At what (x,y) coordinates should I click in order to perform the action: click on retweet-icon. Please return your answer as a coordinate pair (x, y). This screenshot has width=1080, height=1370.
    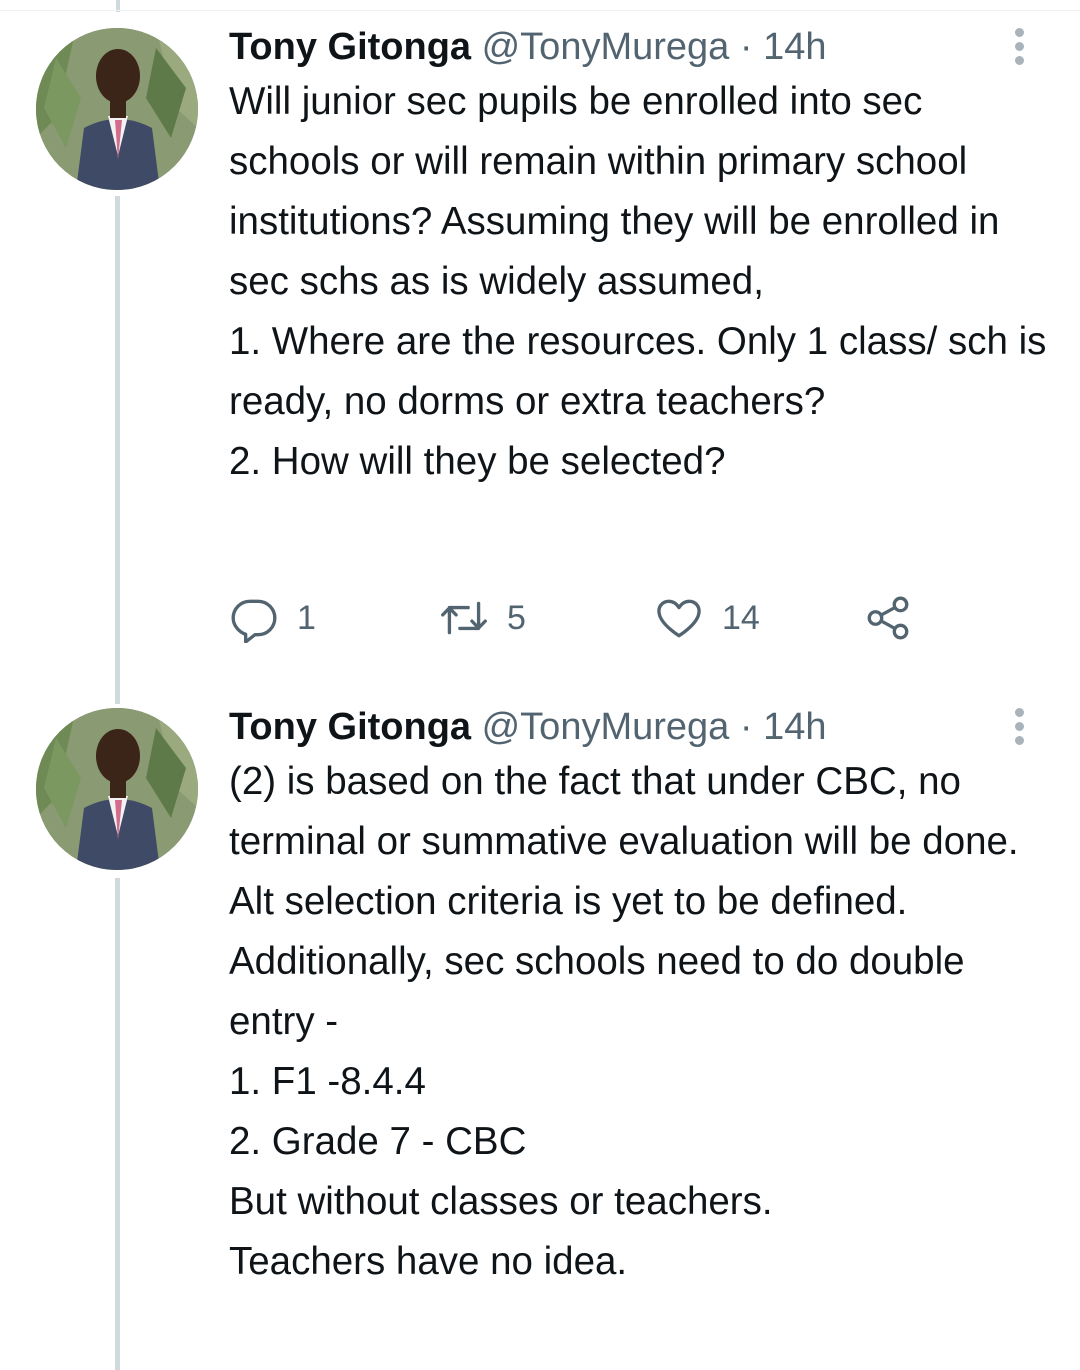
    Looking at the image, I should click on (464, 618).